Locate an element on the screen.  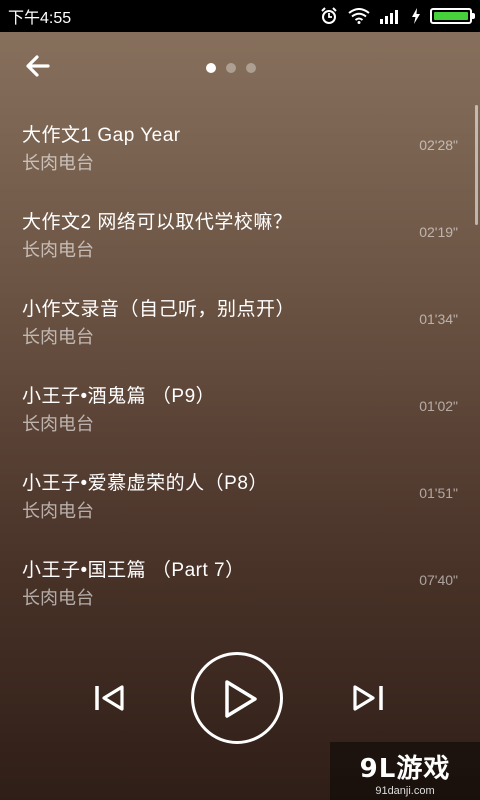
track-item: 小王子•国王篇 （Part 7） 长肉电台 07'40" is located at coordinates (240, 580).